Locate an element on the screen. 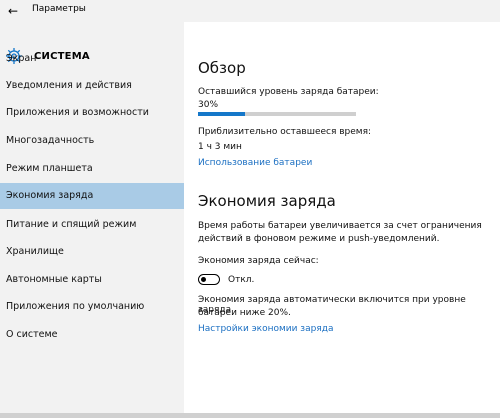 This screenshot has height=418, width=500. sidebar-item-apps: Приложения и возможности is located at coordinates (92, 113).